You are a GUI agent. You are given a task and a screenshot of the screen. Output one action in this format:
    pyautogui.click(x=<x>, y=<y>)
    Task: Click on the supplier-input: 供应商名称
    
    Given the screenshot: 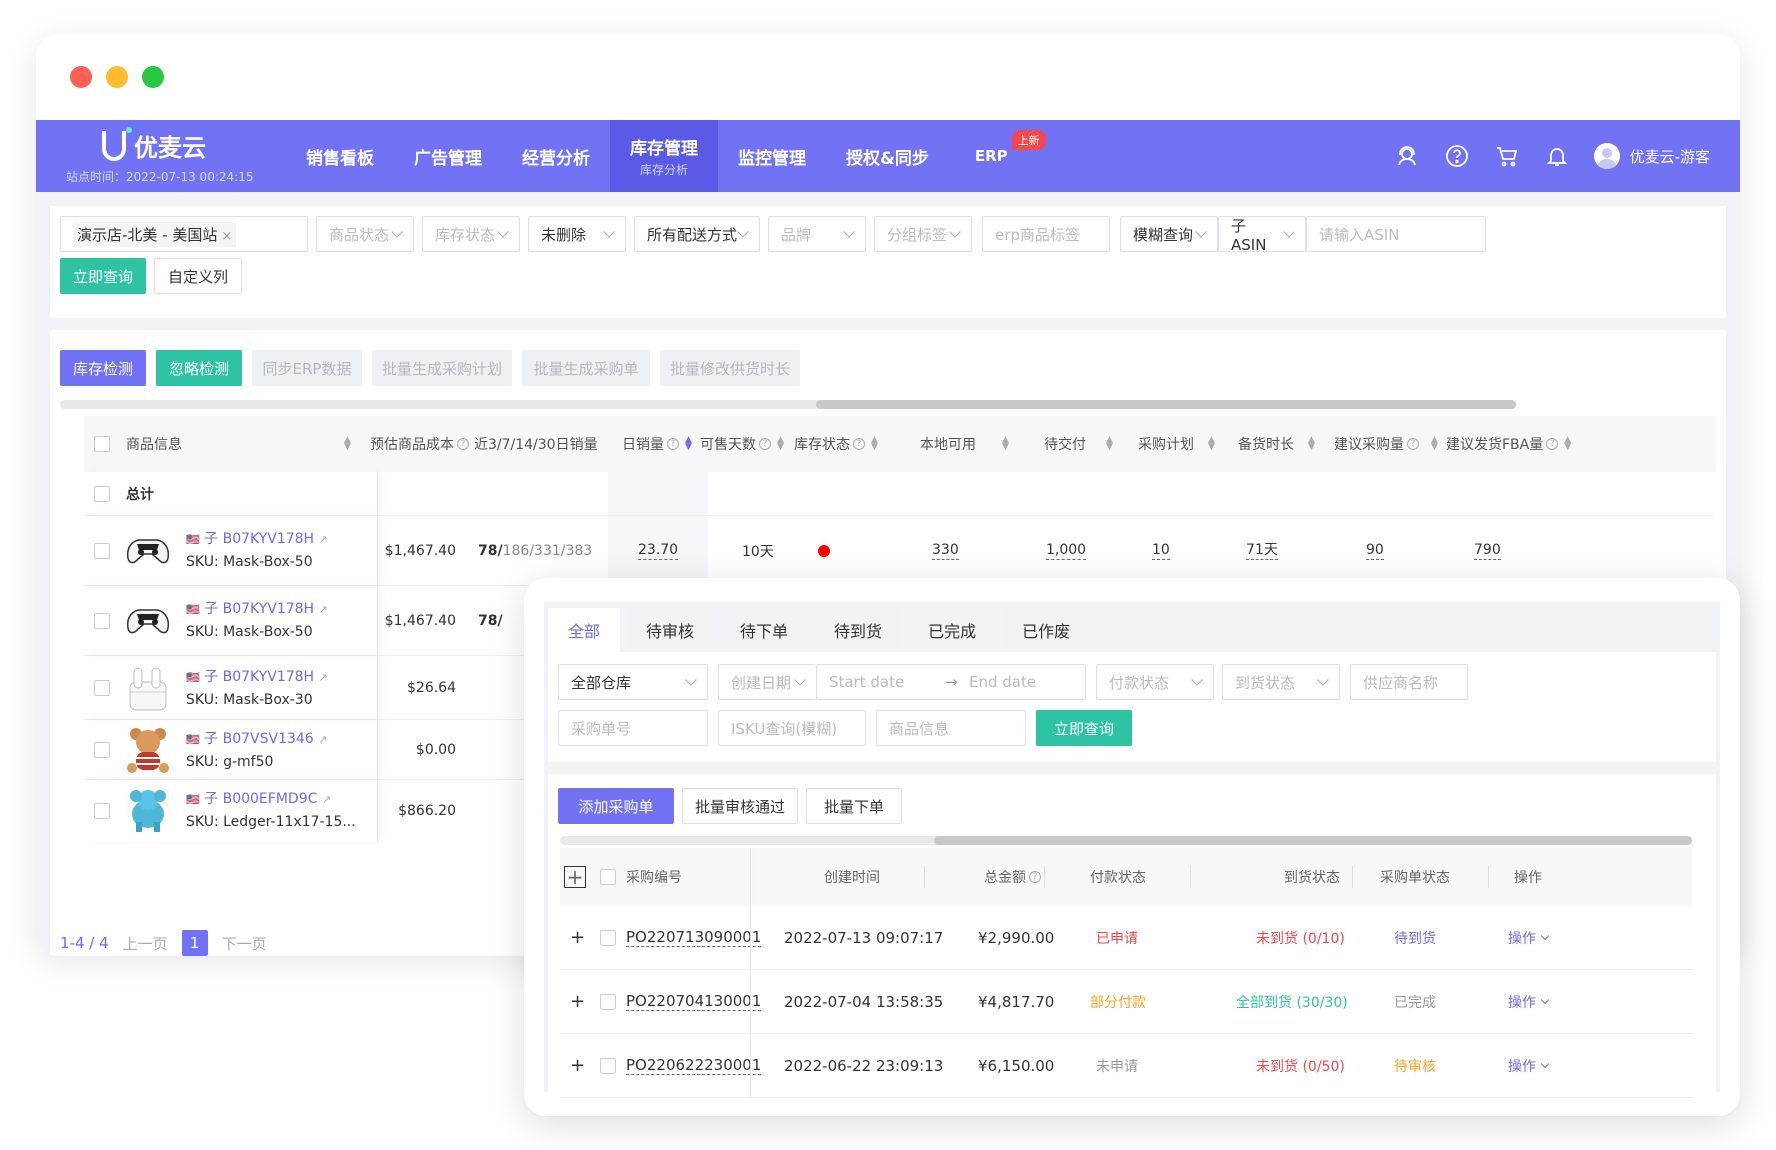 What is the action you would take?
    pyautogui.click(x=1409, y=682)
    